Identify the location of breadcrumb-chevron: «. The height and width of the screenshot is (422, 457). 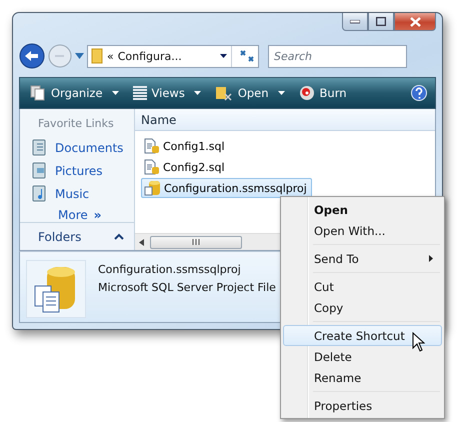
(110, 56).